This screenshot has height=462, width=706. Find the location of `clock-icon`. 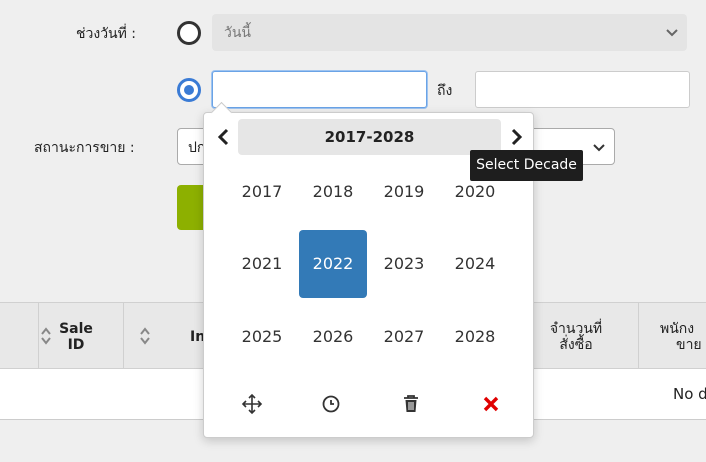

clock-icon is located at coordinates (331, 404).